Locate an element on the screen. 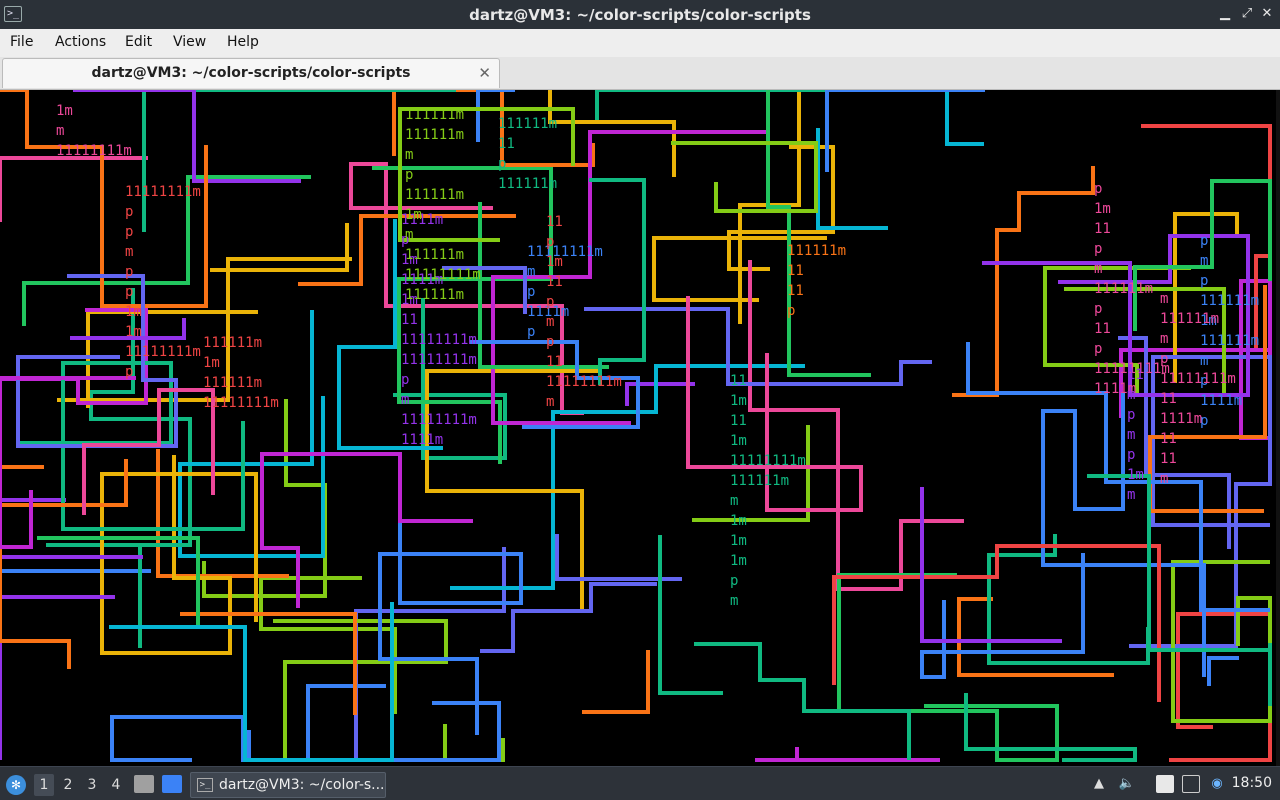 This screenshot has width=1280, height=800. clock: 18:50 is located at coordinates (1251, 783).